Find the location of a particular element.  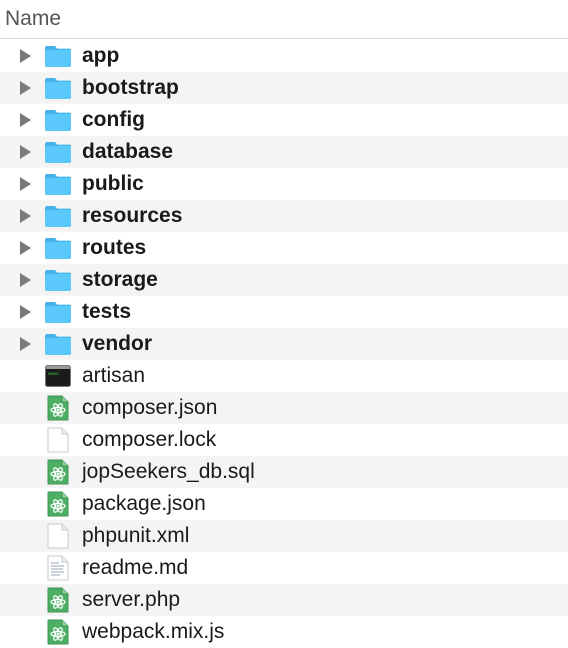

item-name-label: database is located at coordinates (128, 151).